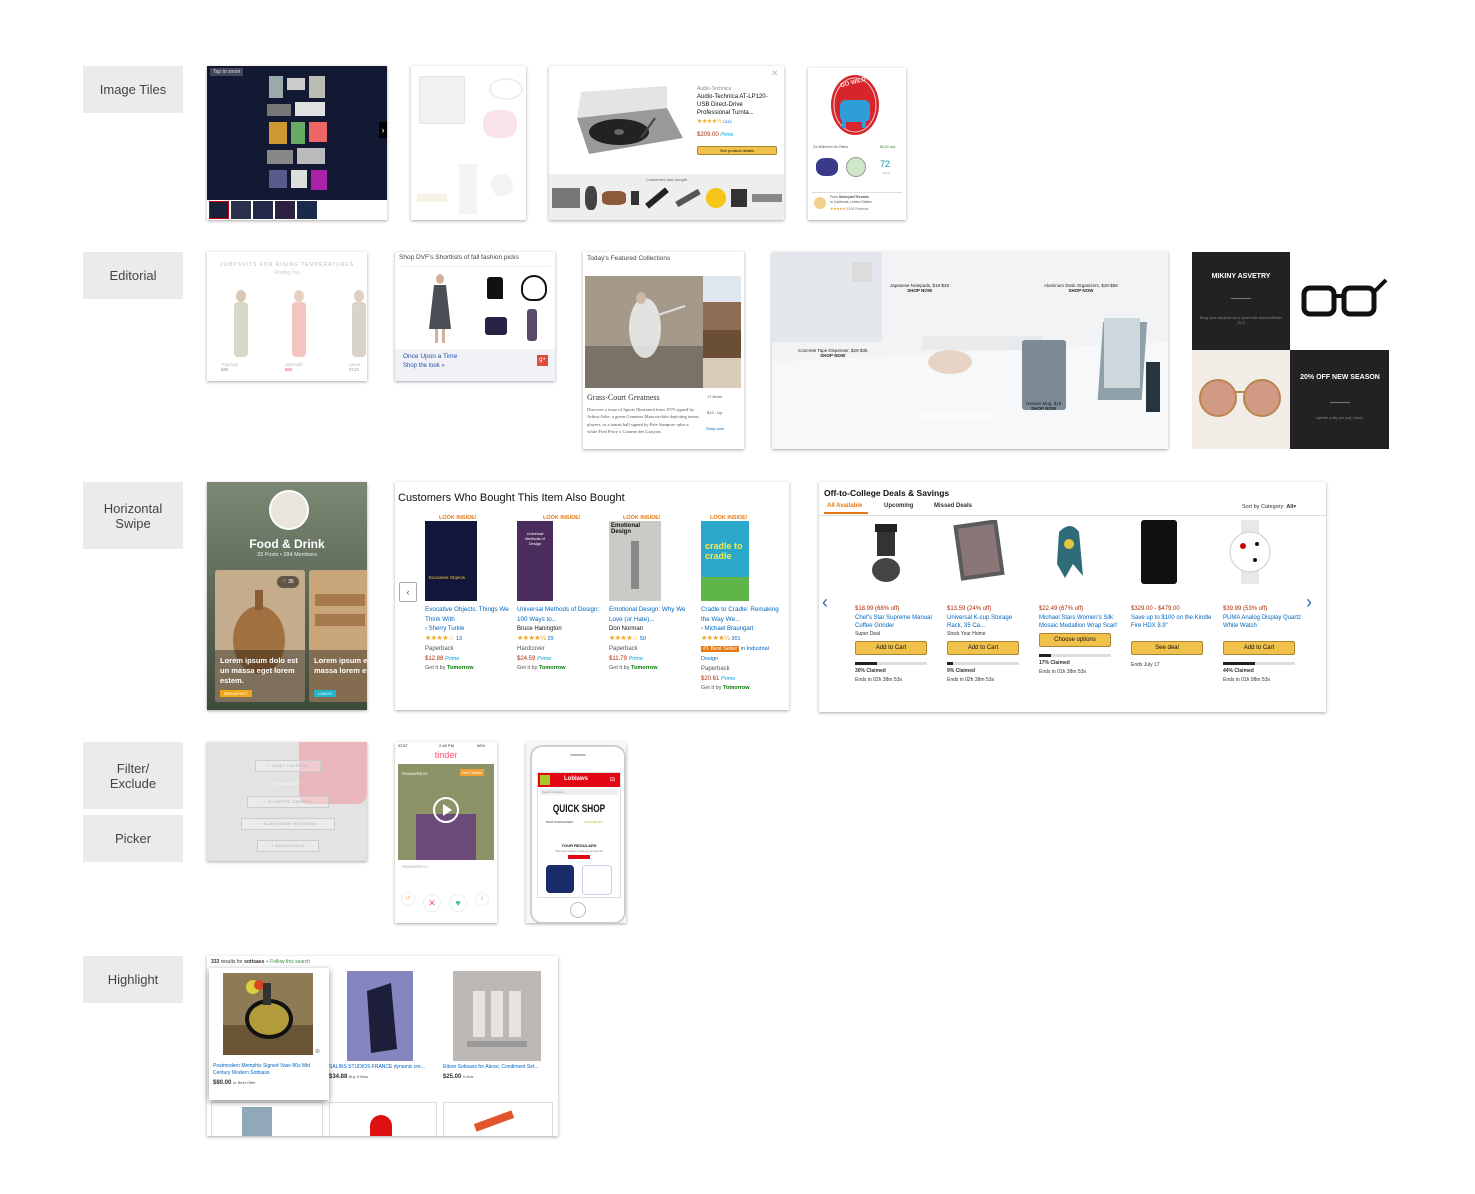 Image resolution: width=1475 pixels, height=1194 pixels. What do you see at coordinates (287, 784) in the screenshot?
I see `brand-filter-chip: HOW ABOUT` at bounding box center [287, 784].